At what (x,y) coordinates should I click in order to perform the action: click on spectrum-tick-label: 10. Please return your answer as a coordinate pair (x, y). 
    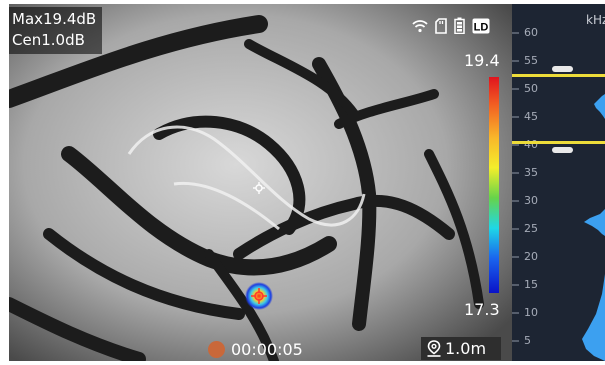
    Looking at the image, I should click on (531, 312).